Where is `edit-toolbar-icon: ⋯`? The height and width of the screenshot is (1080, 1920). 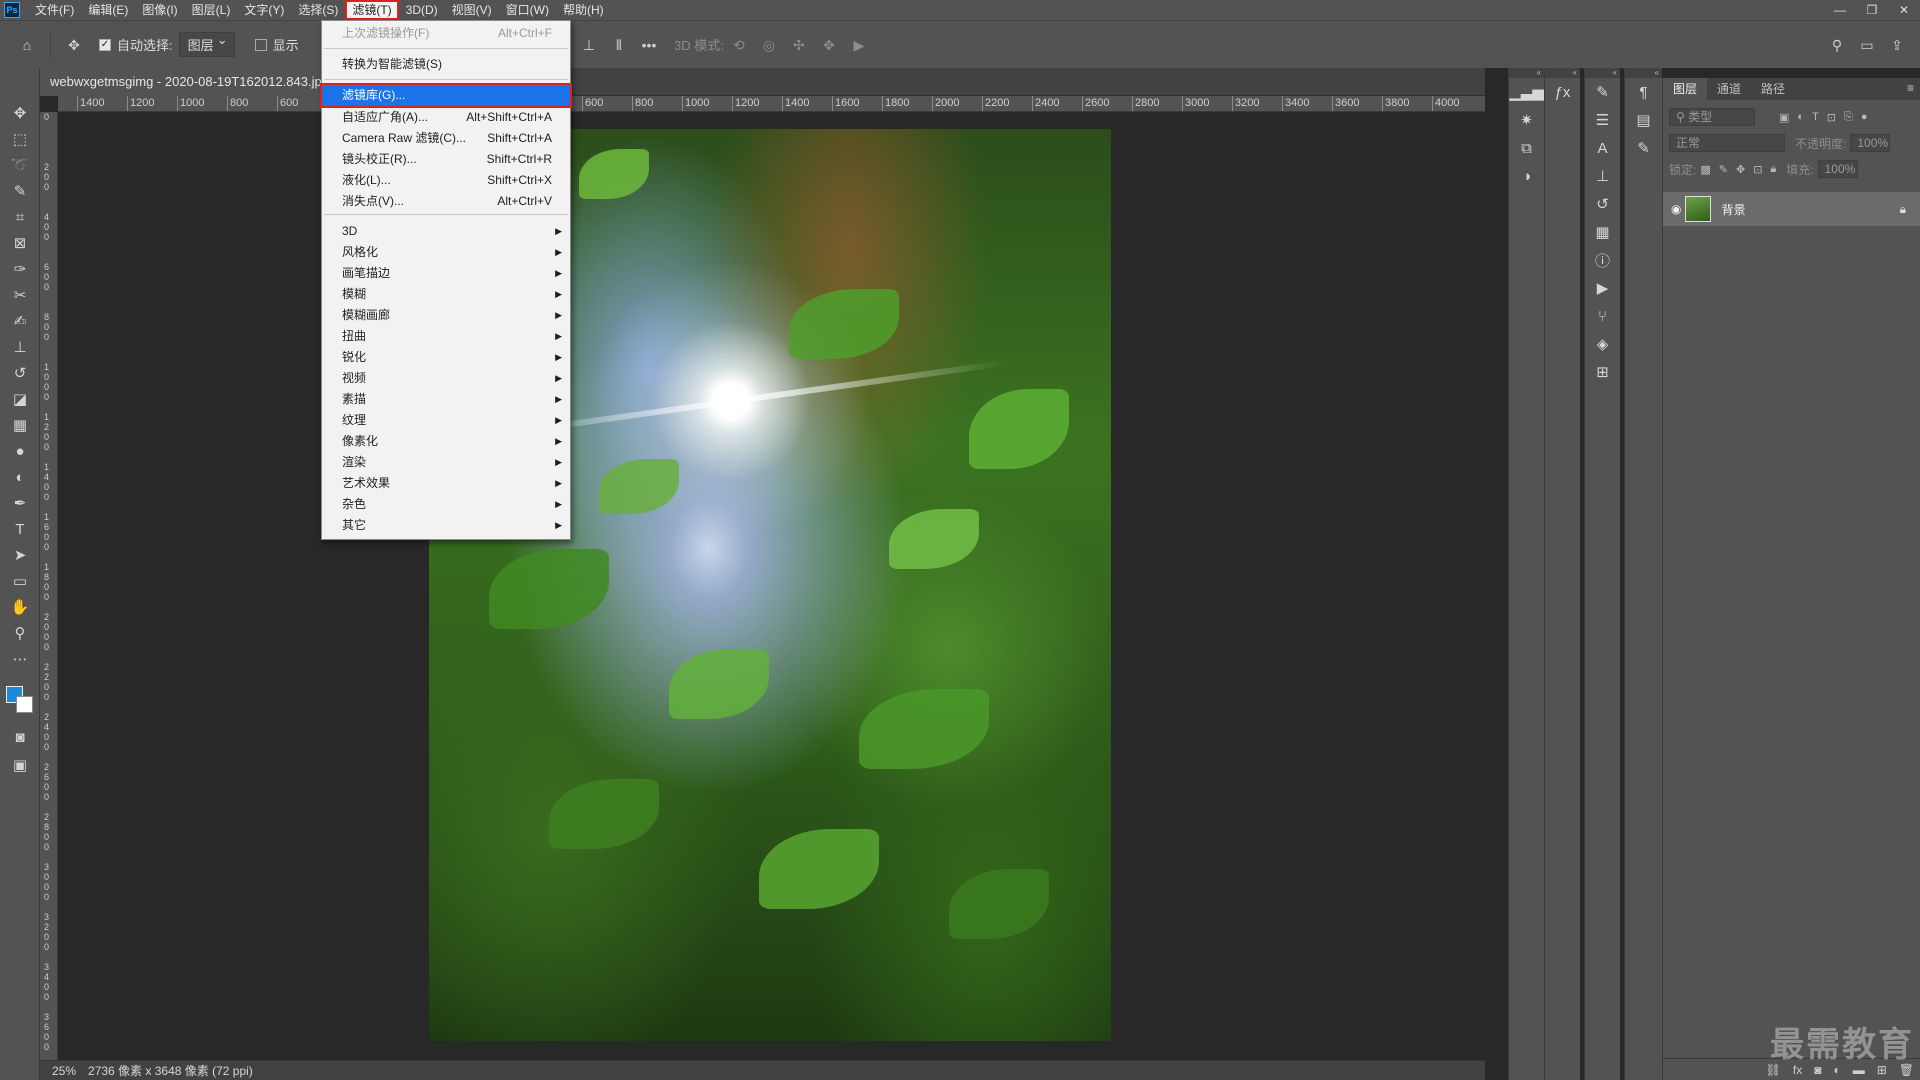
edit-toolbar-icon: ⋯ is located at coordinates (20, 659).